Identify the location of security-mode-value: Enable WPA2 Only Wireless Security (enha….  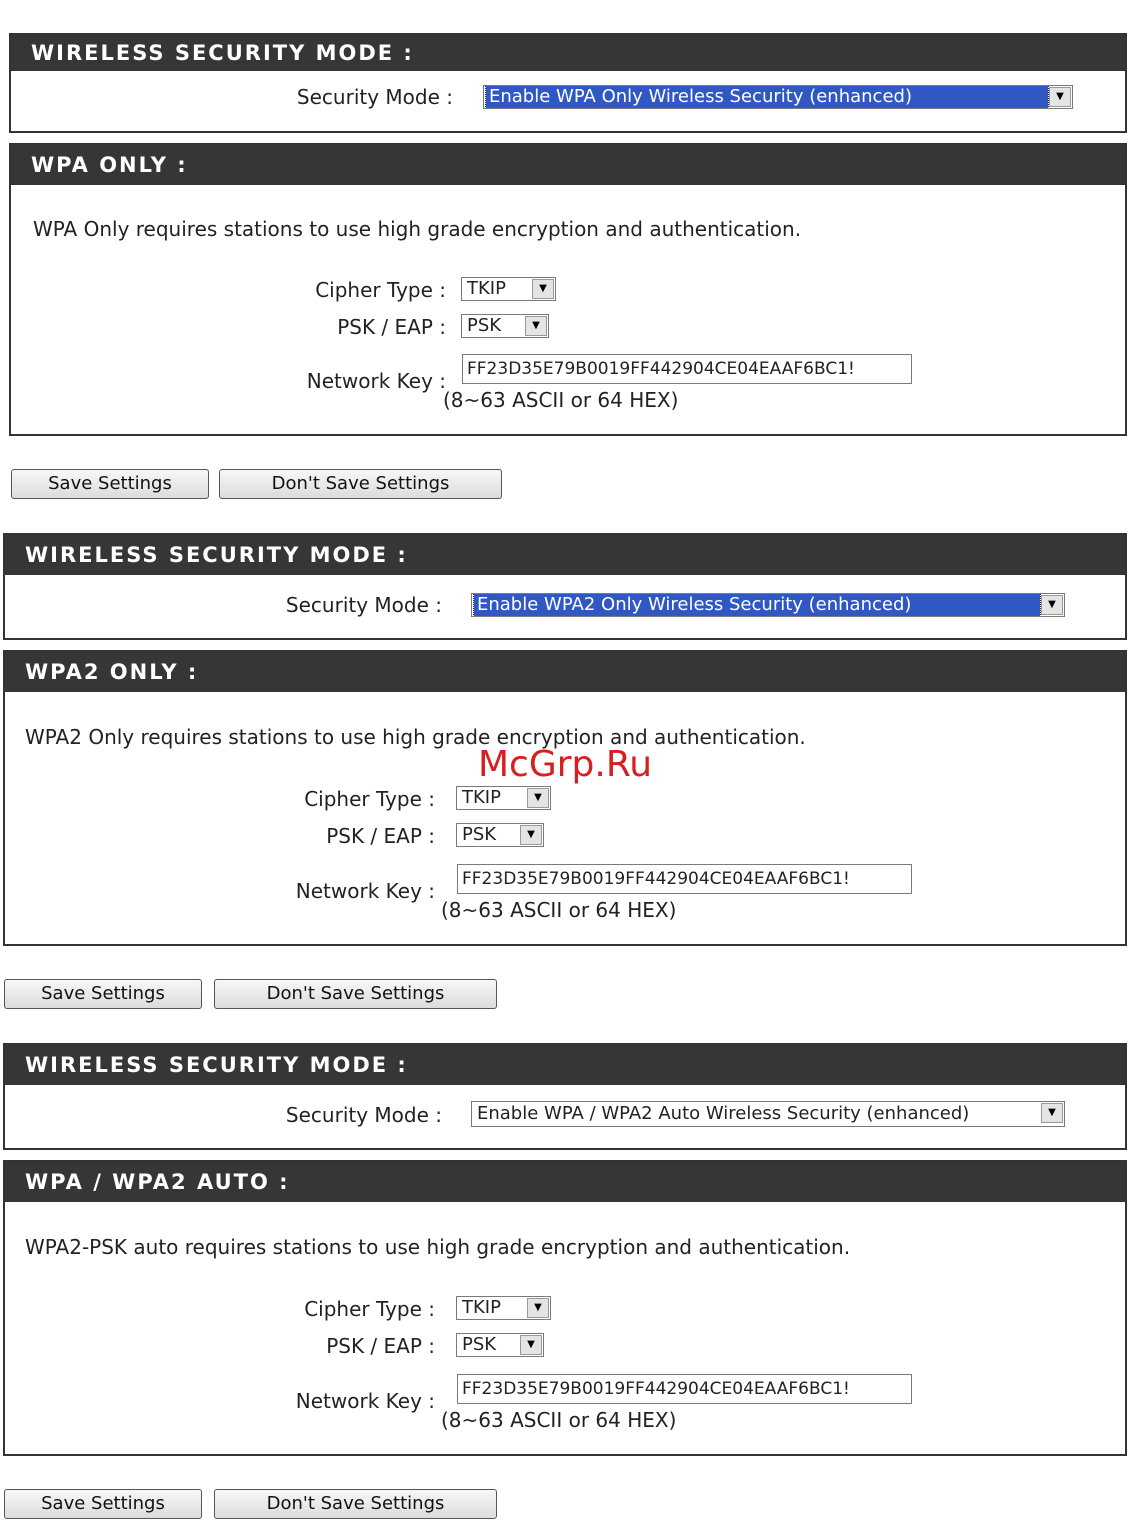
(757, 605).